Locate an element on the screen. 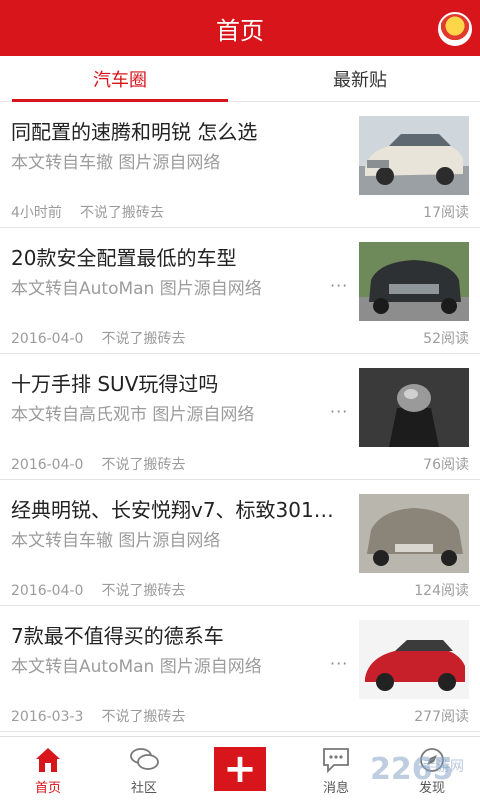 The image size is (480, 800). plus-icon: + is located at coordinates (240, 769).